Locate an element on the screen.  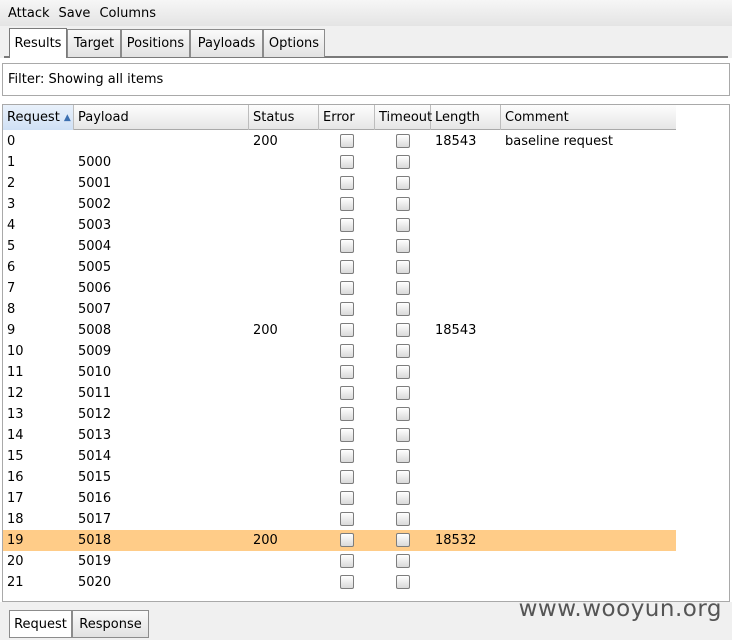
tab-request: Request is located at coordinates (40, 624).